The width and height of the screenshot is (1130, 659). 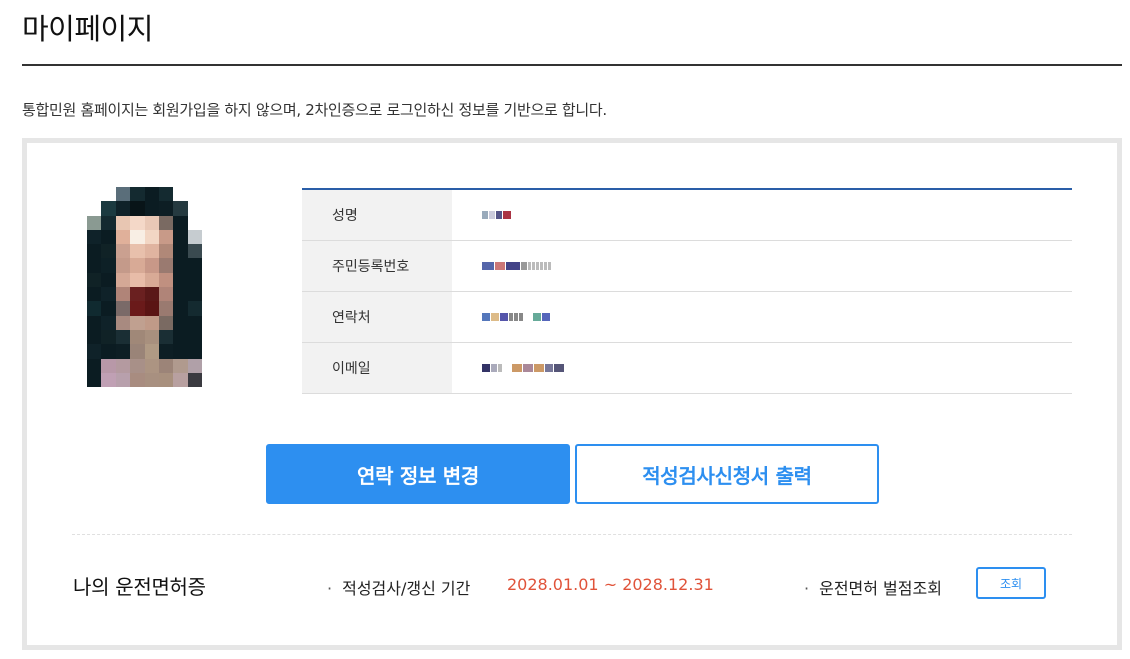 I want to click on blurred-value, so click(x=496, y=215).